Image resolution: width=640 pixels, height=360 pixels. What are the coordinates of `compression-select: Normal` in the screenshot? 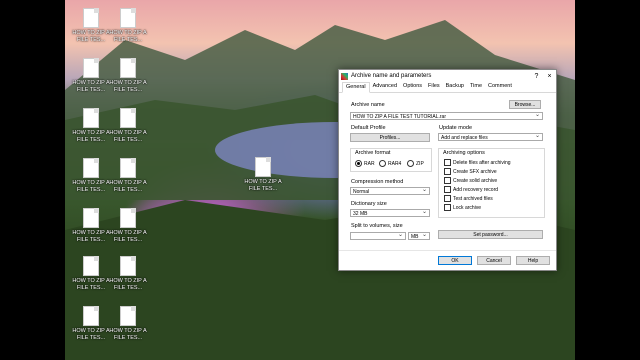 It's located at (390, 191).